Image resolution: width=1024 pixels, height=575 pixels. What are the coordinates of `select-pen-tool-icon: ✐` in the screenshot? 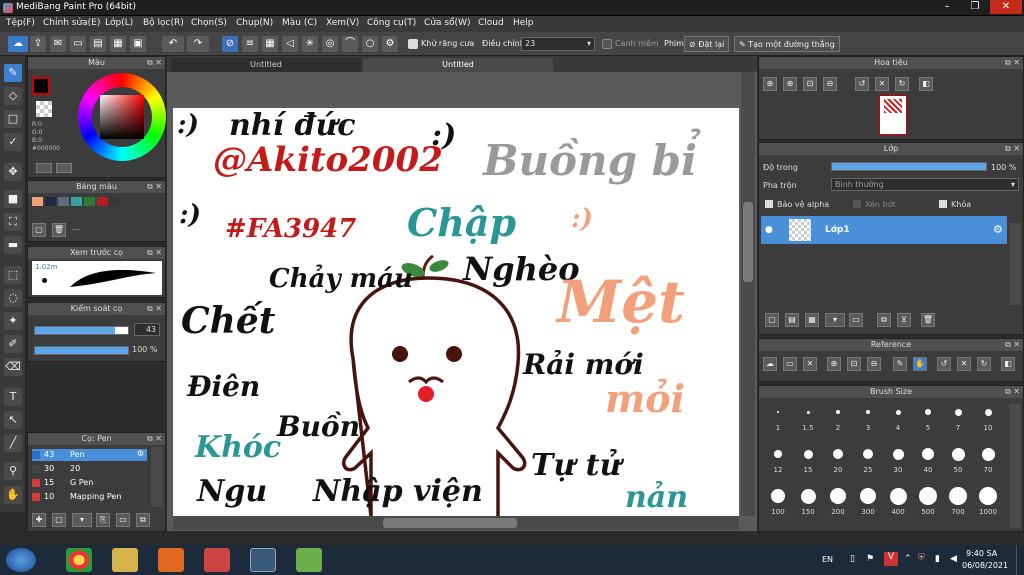 It's located at (13, 344).